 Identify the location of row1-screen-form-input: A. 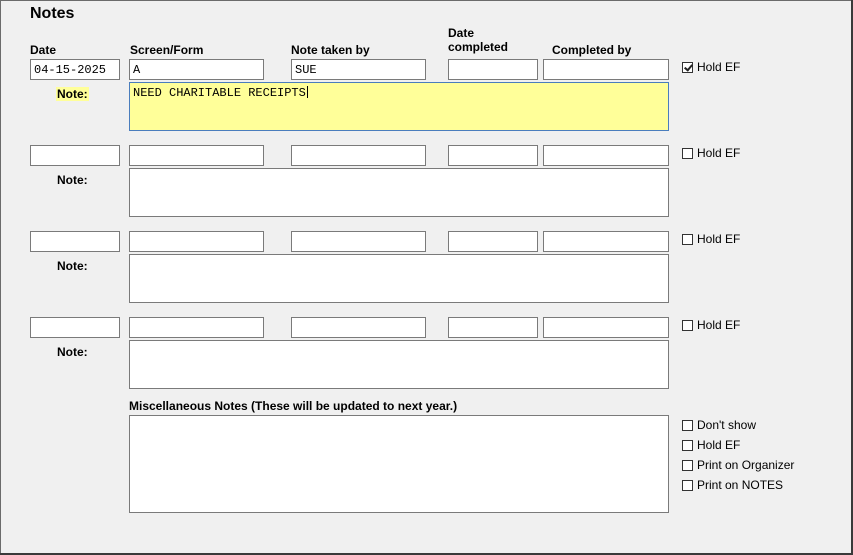
(196, 69).